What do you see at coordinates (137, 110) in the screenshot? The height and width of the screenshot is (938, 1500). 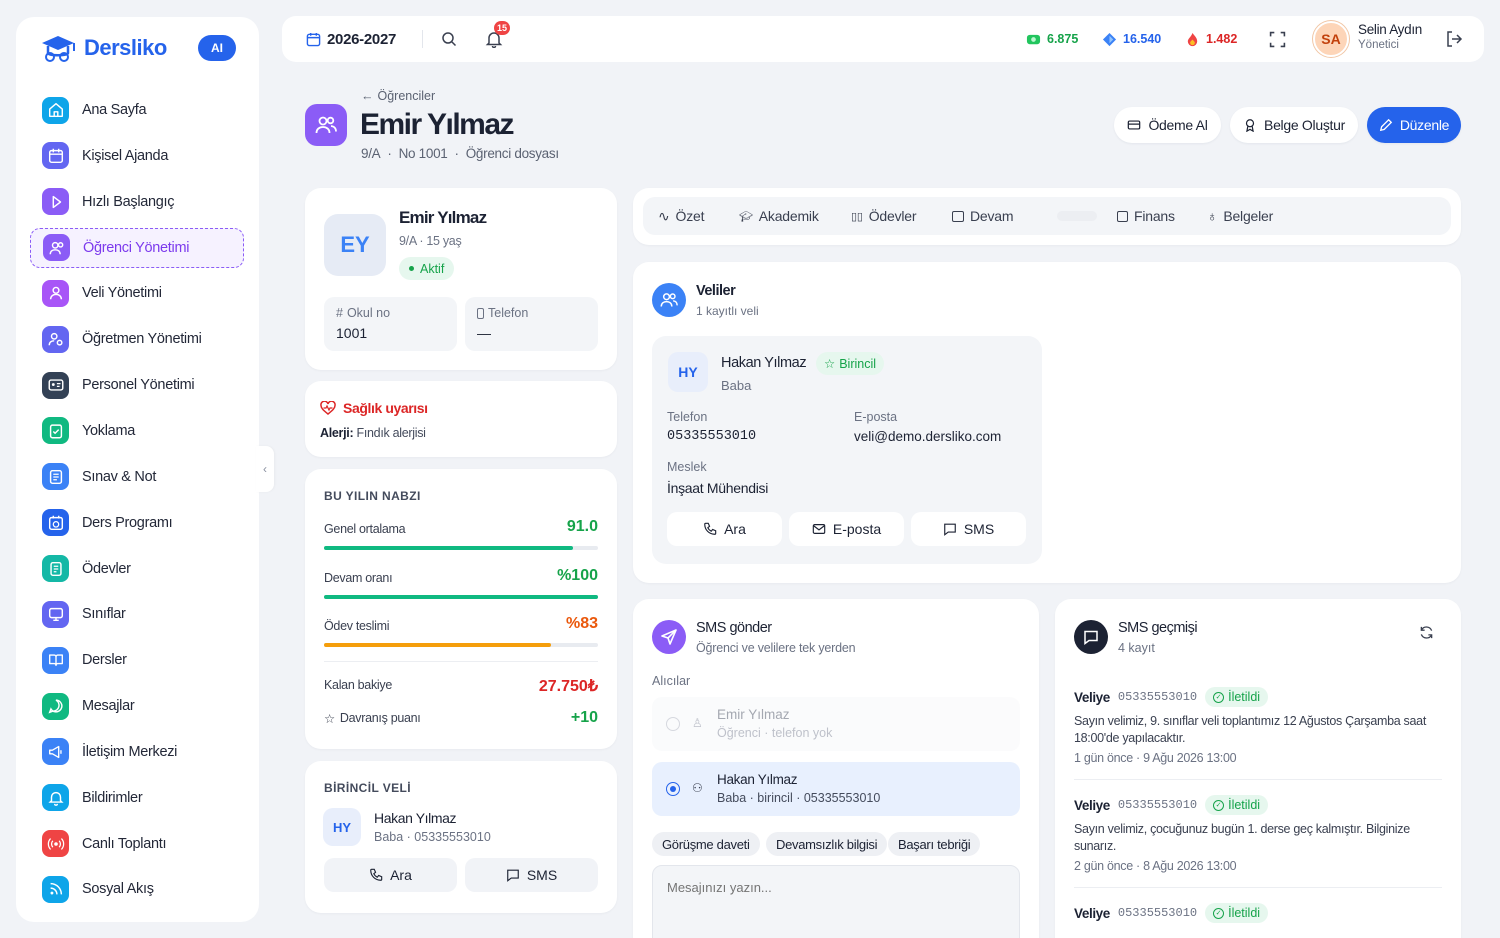 I see `sidebar-item-home: Ana Sayfa` at bounding box center [137, 110].